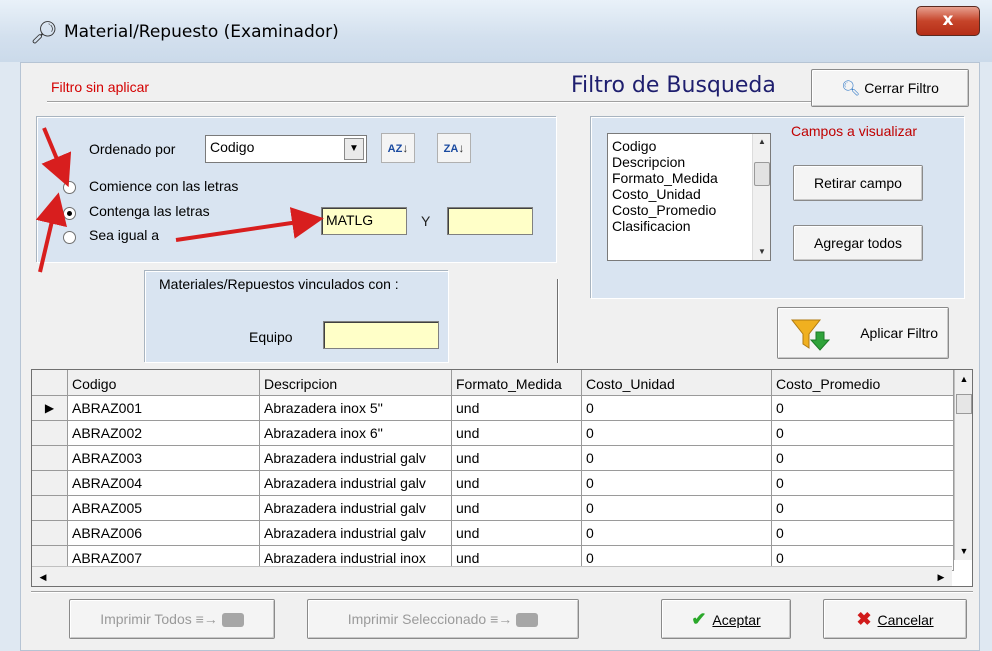 Image resolution: width=992 pixels, height=651 pixels. What do you see at coordinates (179, 200) in the screenshot?
I see `annotation-arrows` at bounding box center [179, 200].